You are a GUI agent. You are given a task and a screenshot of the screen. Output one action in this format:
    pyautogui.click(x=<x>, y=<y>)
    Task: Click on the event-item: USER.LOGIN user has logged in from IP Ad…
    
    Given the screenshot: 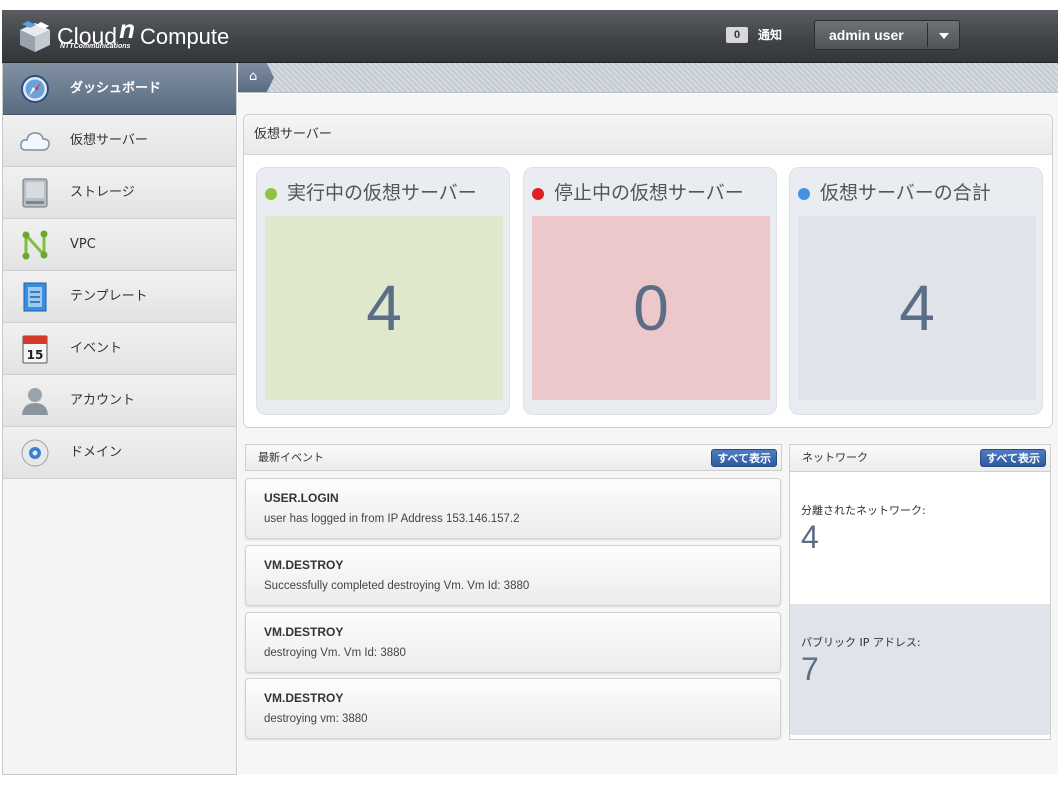 What is the action you would take?
    pyautogui.click(x=513, y=508)
    